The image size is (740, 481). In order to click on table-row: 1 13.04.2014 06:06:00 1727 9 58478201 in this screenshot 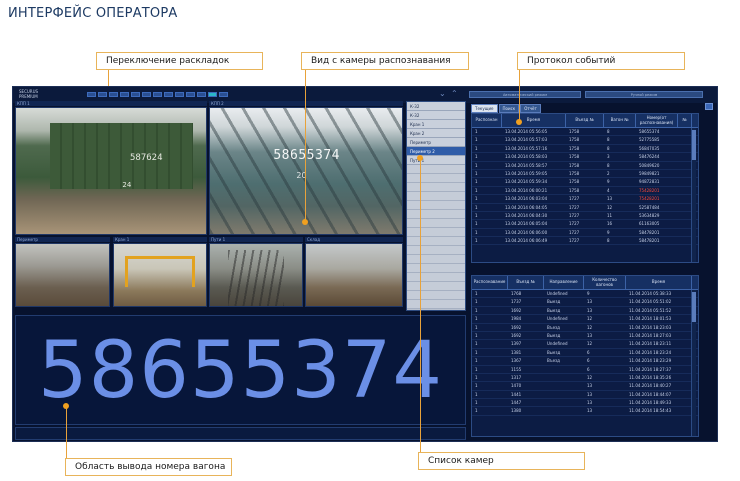, I will do `click(585, 233)`.